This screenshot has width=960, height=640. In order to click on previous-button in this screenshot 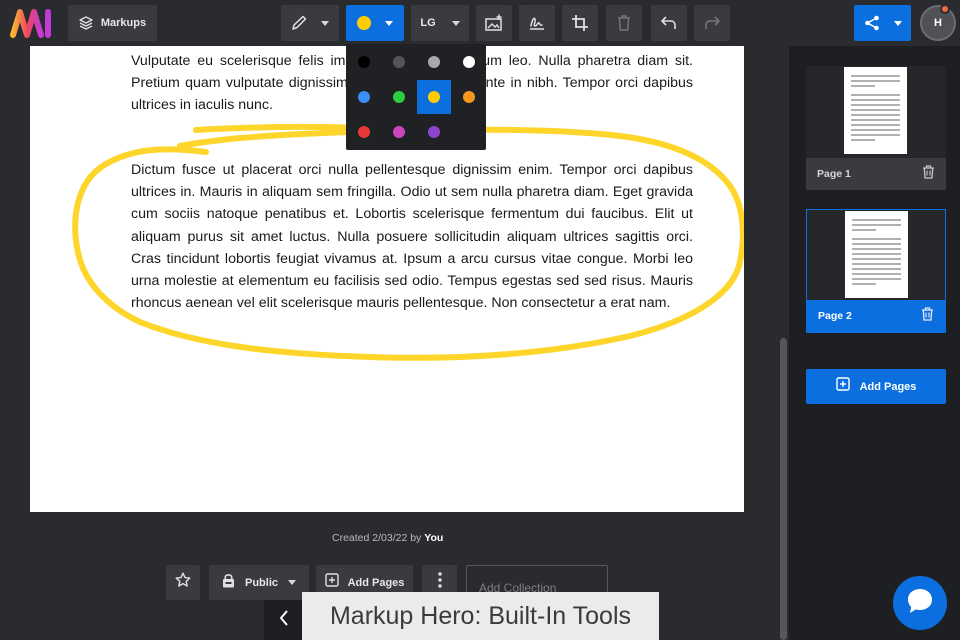, I will do `click(284, 620)`.